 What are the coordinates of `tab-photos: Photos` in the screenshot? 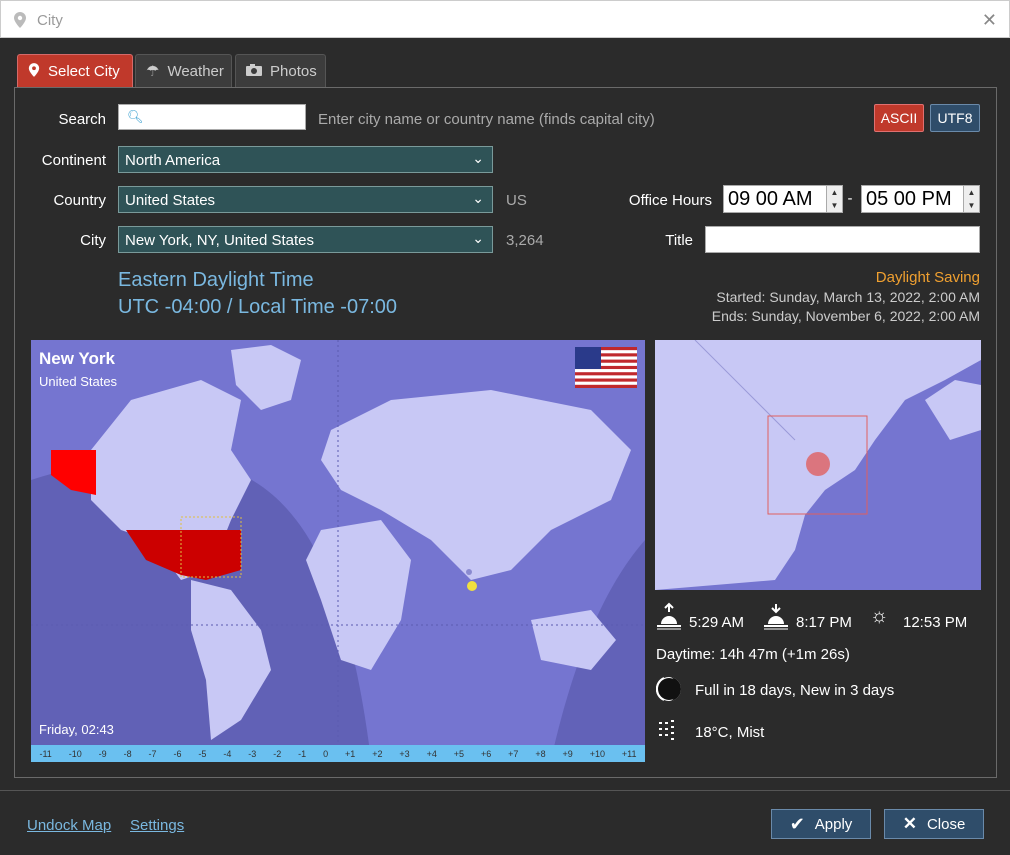 It's located at (280, 71).